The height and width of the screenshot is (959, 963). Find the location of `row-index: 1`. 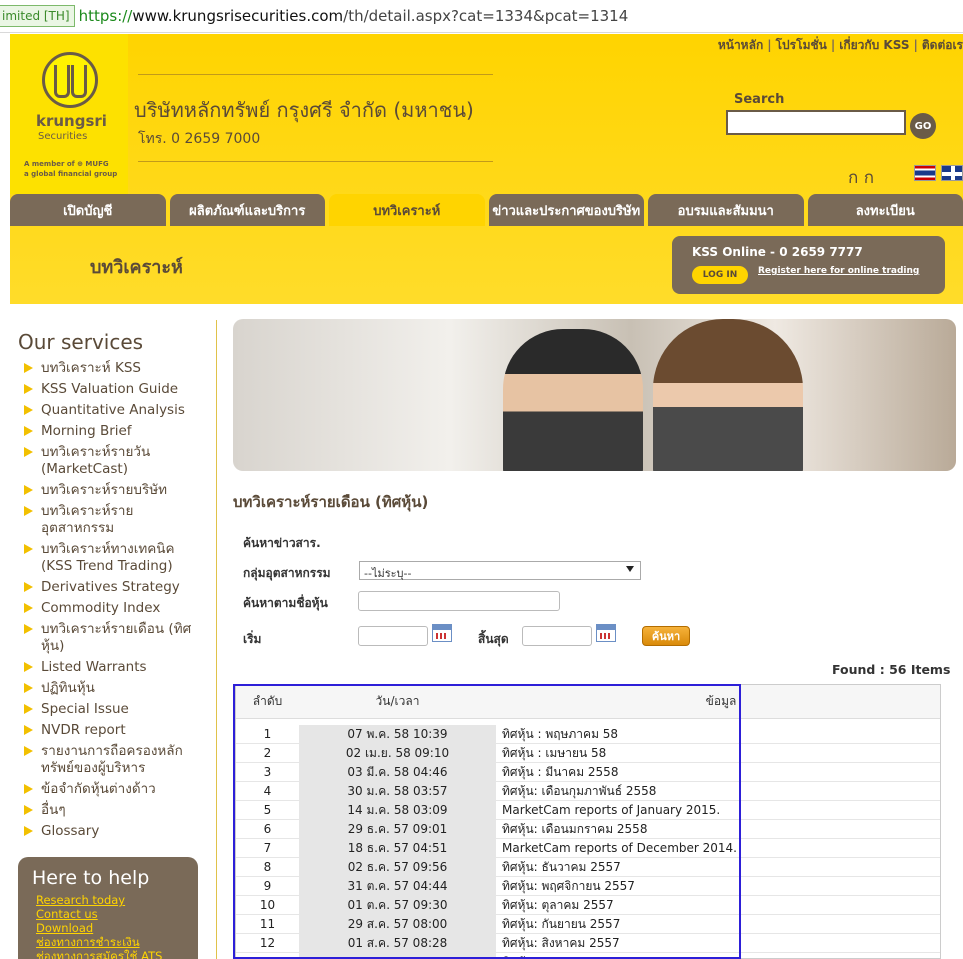

row-index: 1 is located at coordinates (267, 734).